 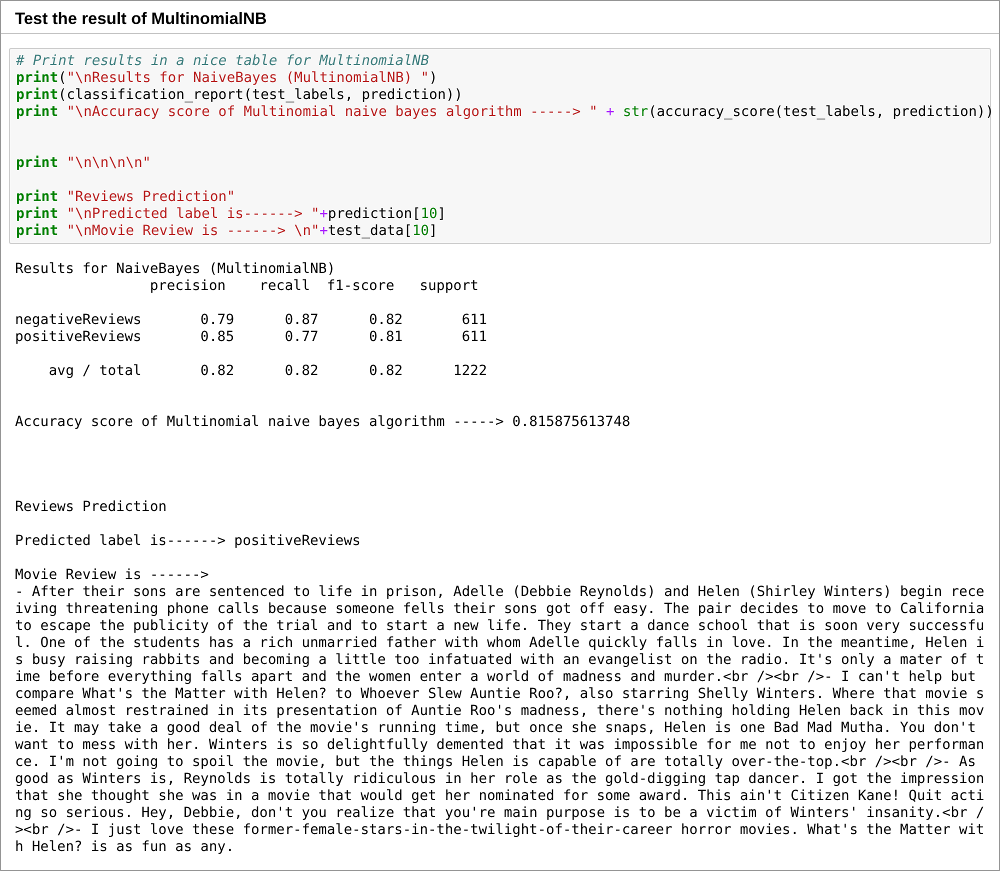 I want to click on output-line: negativeReviews 0.79 0.87 0.82 611, so click(x=251, y=320).